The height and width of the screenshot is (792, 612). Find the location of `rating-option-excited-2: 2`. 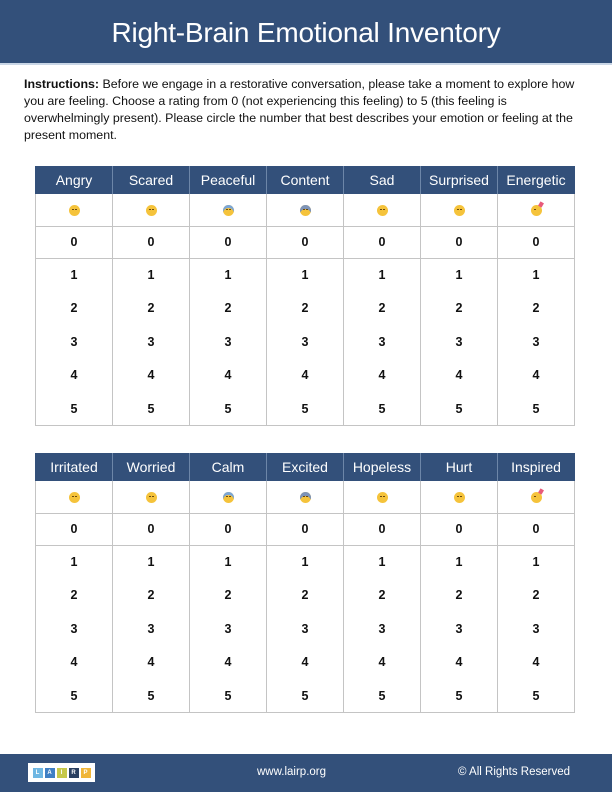

rating-option-excited-2: 2 is located at coordinates (305, 595).